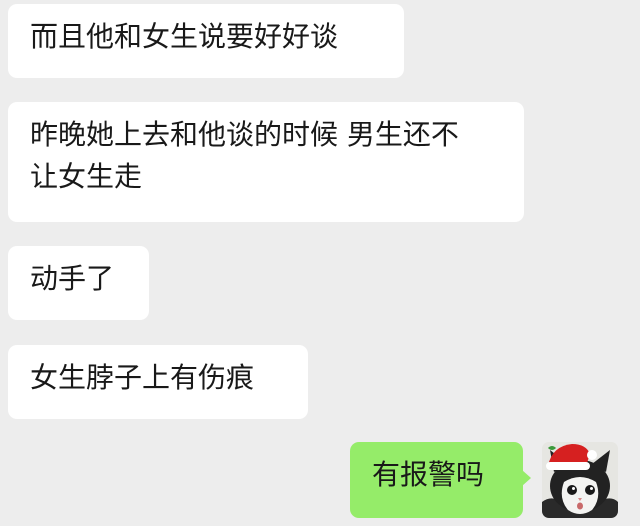 This screenshot has height=526, width=640. What do you see at coordinates (142, 377) in the screenshot?
I see `message-text: 女生脖子上有伤痕` at bounding box center [142, 377].